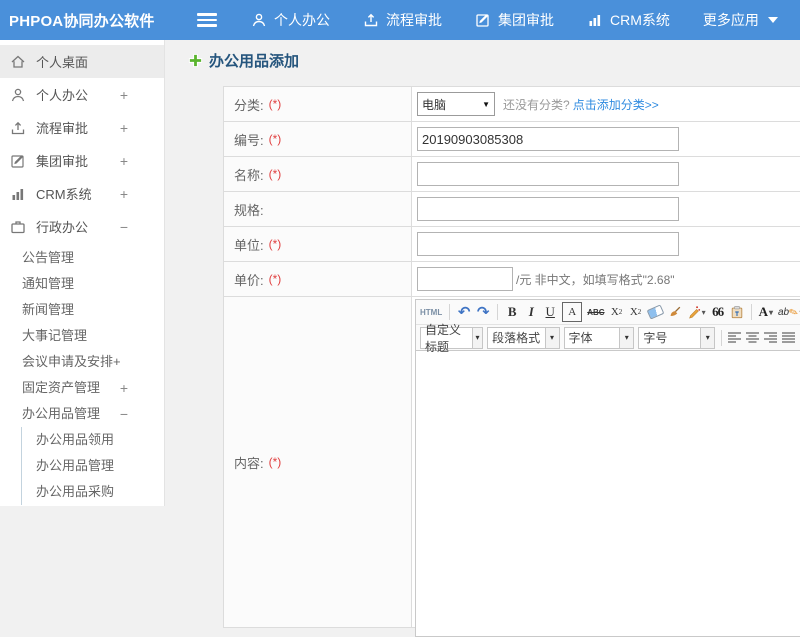 The image size is (800, 637). I want to click on subscript-button: X2, so click(636, 312).